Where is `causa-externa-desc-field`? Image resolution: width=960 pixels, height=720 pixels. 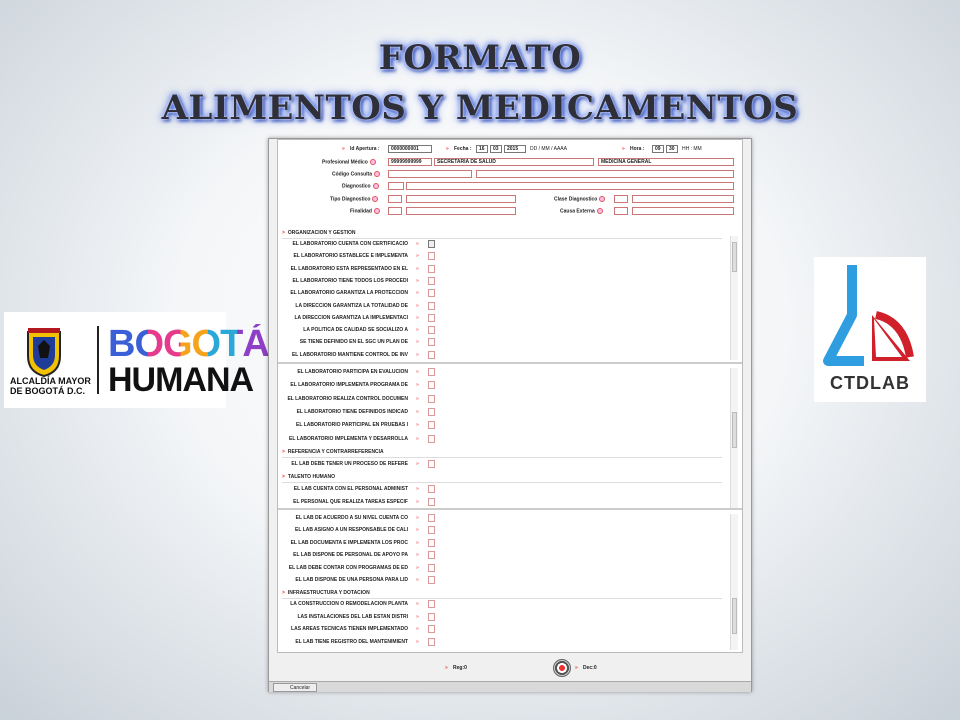
causa-externa-desc-field is located at coordinates (683, 211).